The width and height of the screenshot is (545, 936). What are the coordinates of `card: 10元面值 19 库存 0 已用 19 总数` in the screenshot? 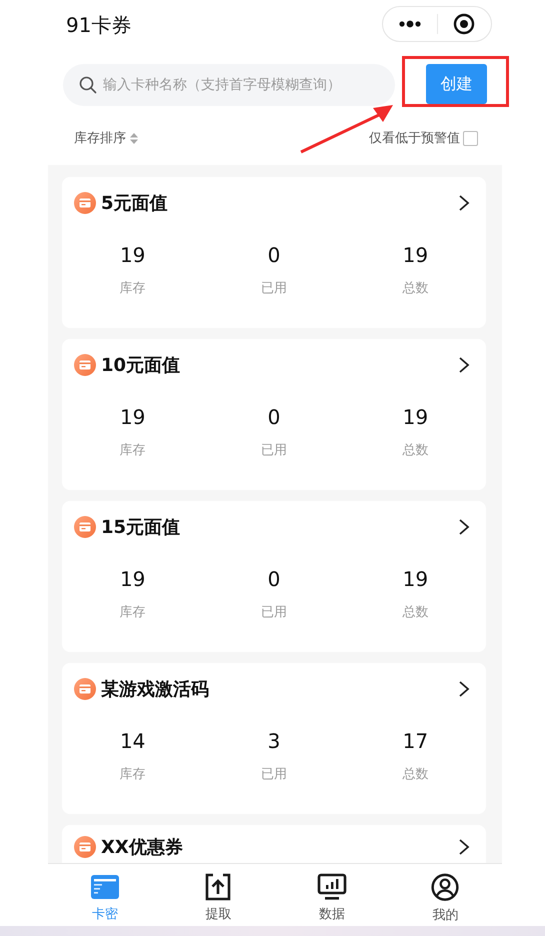 It's located at (274, 414).